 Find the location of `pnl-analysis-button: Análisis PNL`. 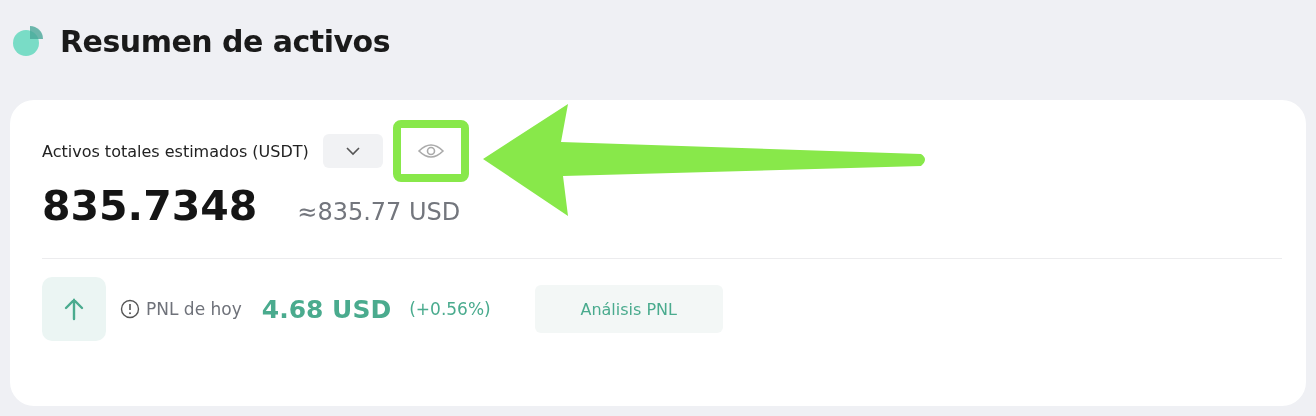

pnl-analysis-button: Análisis PNL is located at coordinates (628, 309).